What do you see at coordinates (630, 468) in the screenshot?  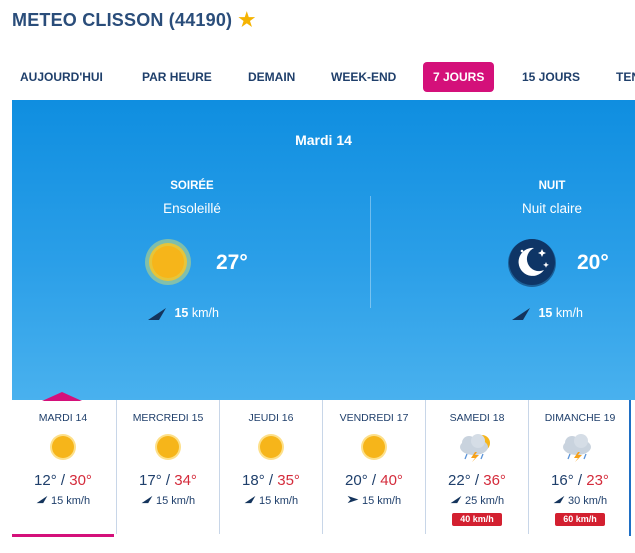 I see `strip-edge` at bounding box center [630, 468].